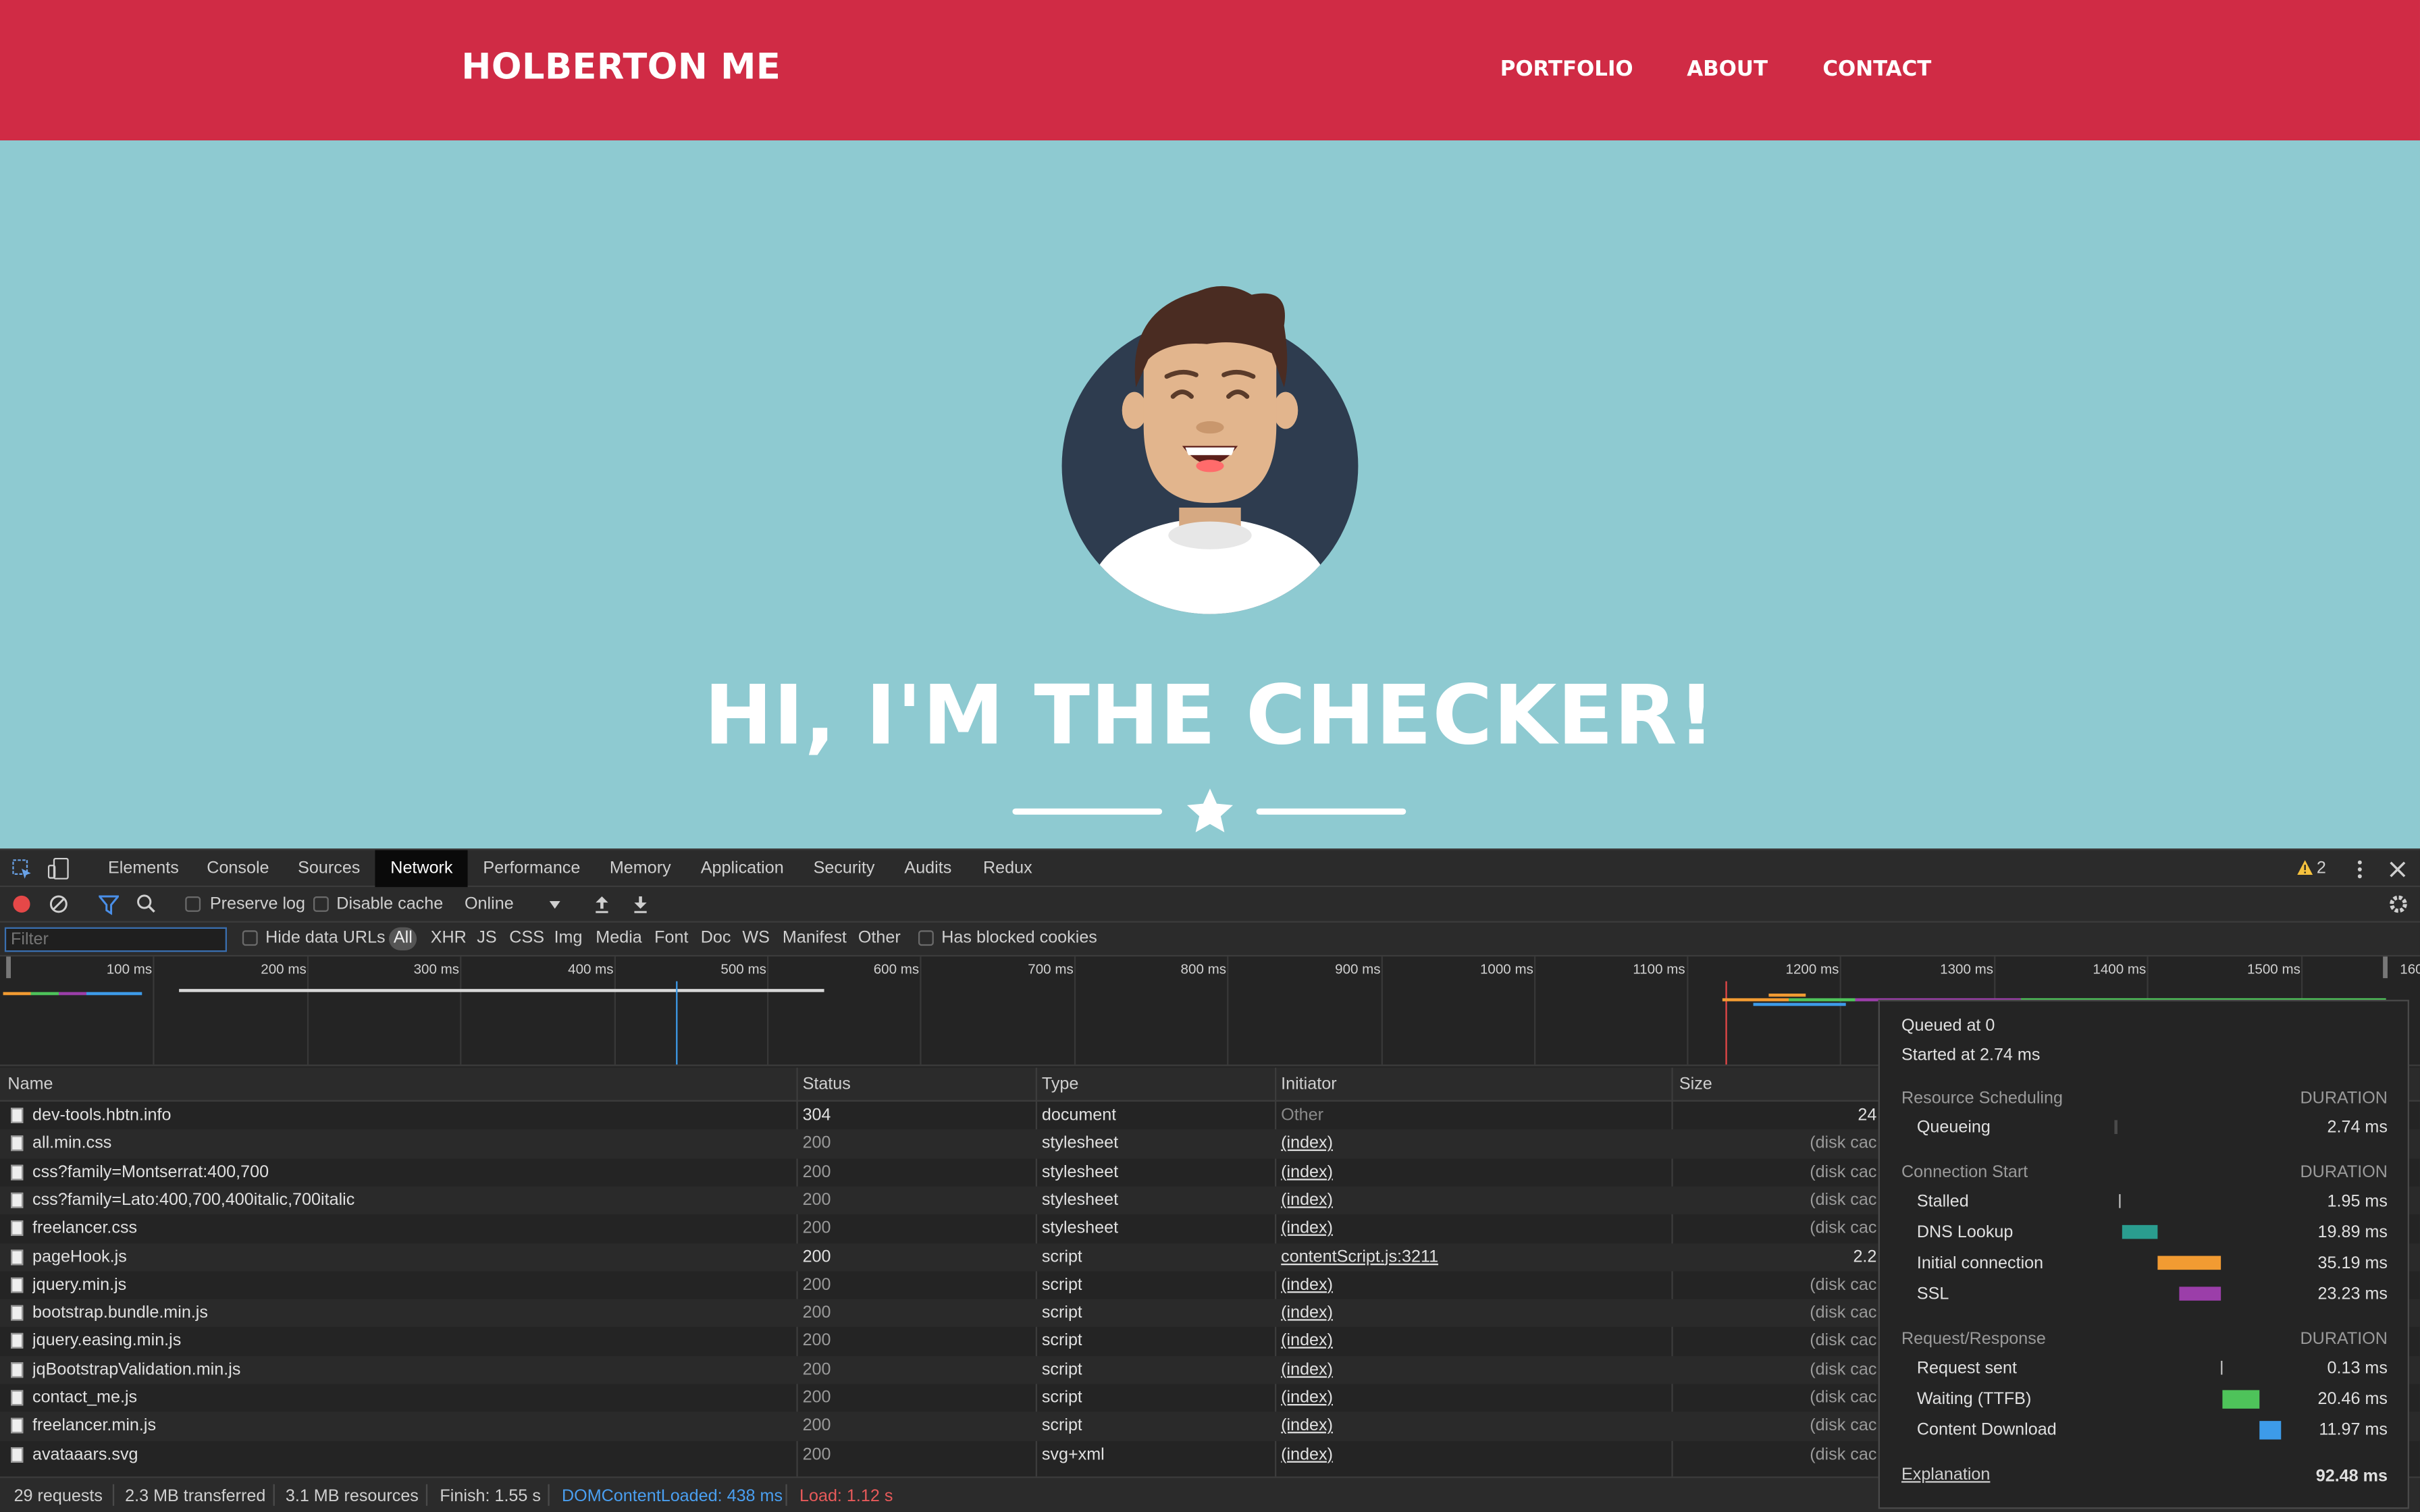 Image resolution: width=2420 pixels, height=1512 pixels. What do you see at coordinates (410, 1285) in the screenshot?
I see `request-name: jquery.min.js` at bounding box center [410, 1285].